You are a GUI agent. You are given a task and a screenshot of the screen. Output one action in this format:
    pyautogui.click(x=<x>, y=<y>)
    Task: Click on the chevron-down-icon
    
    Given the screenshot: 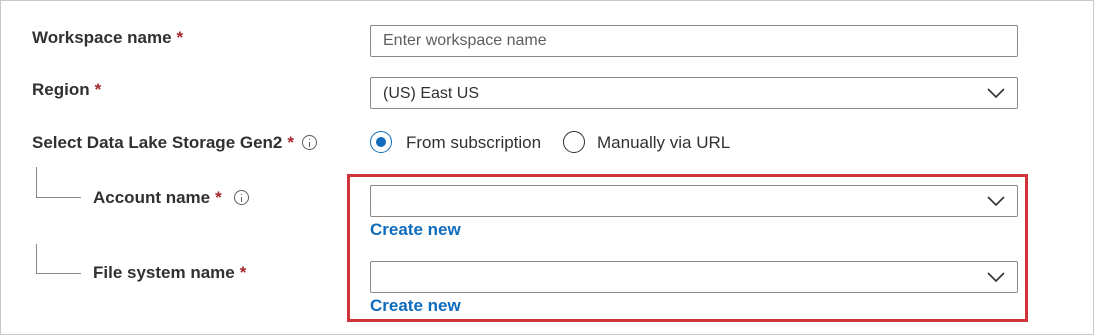 What is the action you would take?
    pyautogui.click(x=996, y=93)
    